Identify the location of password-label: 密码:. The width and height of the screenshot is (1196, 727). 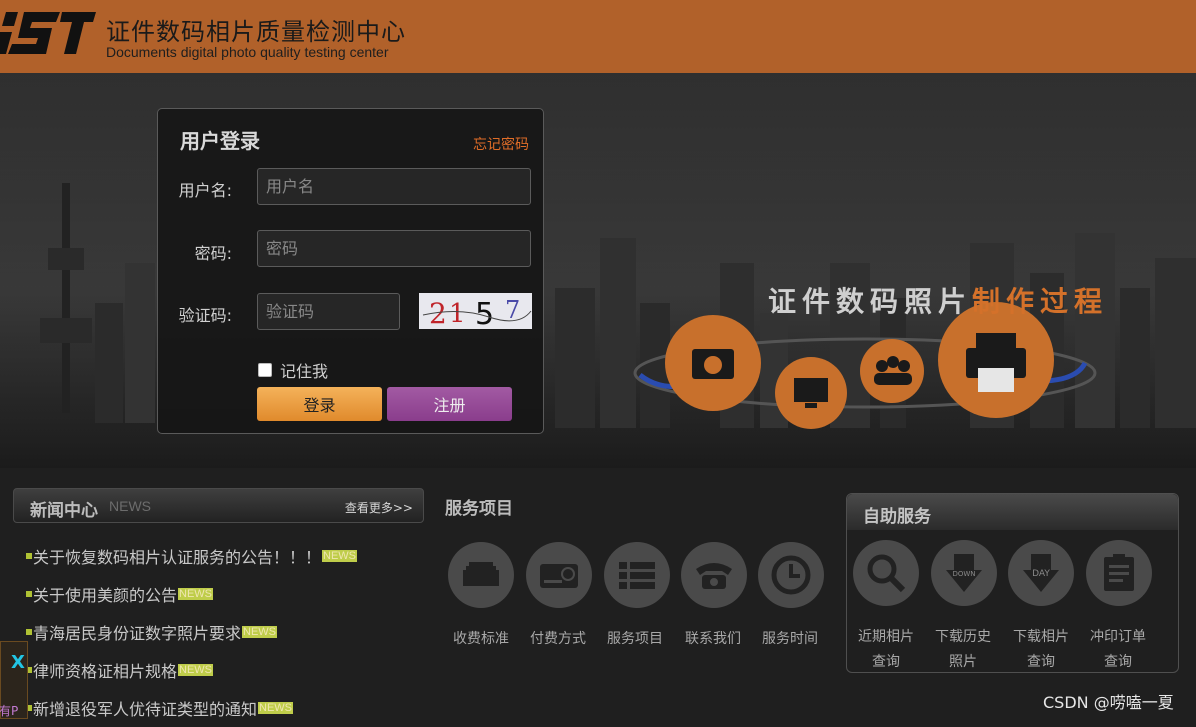
(213, 253).